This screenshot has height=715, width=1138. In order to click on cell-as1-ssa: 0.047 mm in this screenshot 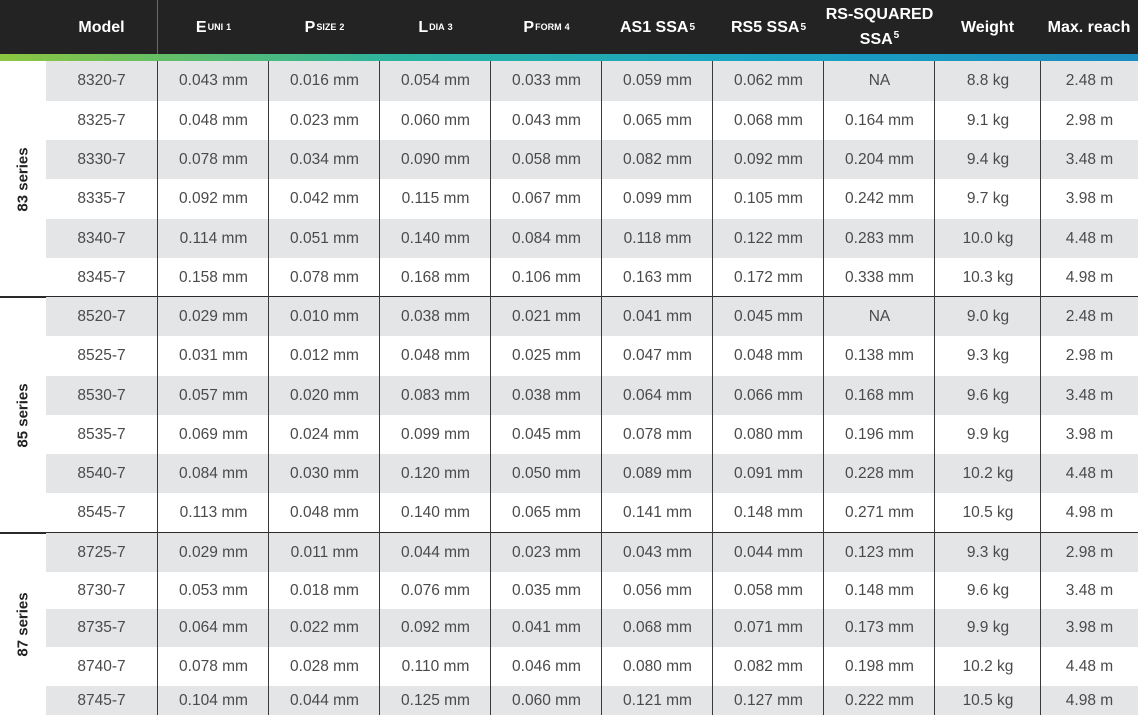, I will do `click(657, 355)`.